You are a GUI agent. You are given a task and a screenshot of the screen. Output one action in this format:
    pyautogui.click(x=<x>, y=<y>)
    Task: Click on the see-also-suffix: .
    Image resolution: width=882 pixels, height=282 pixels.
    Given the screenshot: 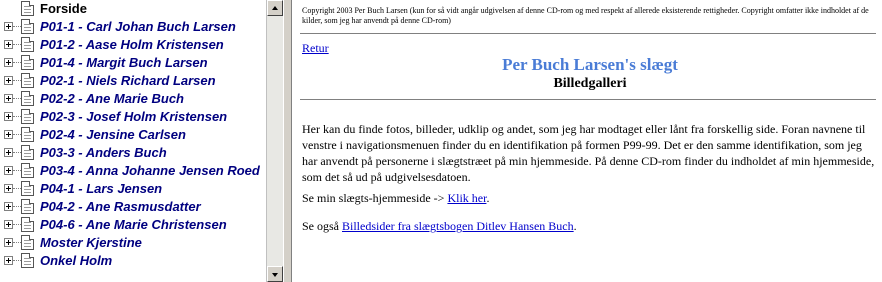 What is the action you would take?
    pyautogui.click(x=575, y=226)
    